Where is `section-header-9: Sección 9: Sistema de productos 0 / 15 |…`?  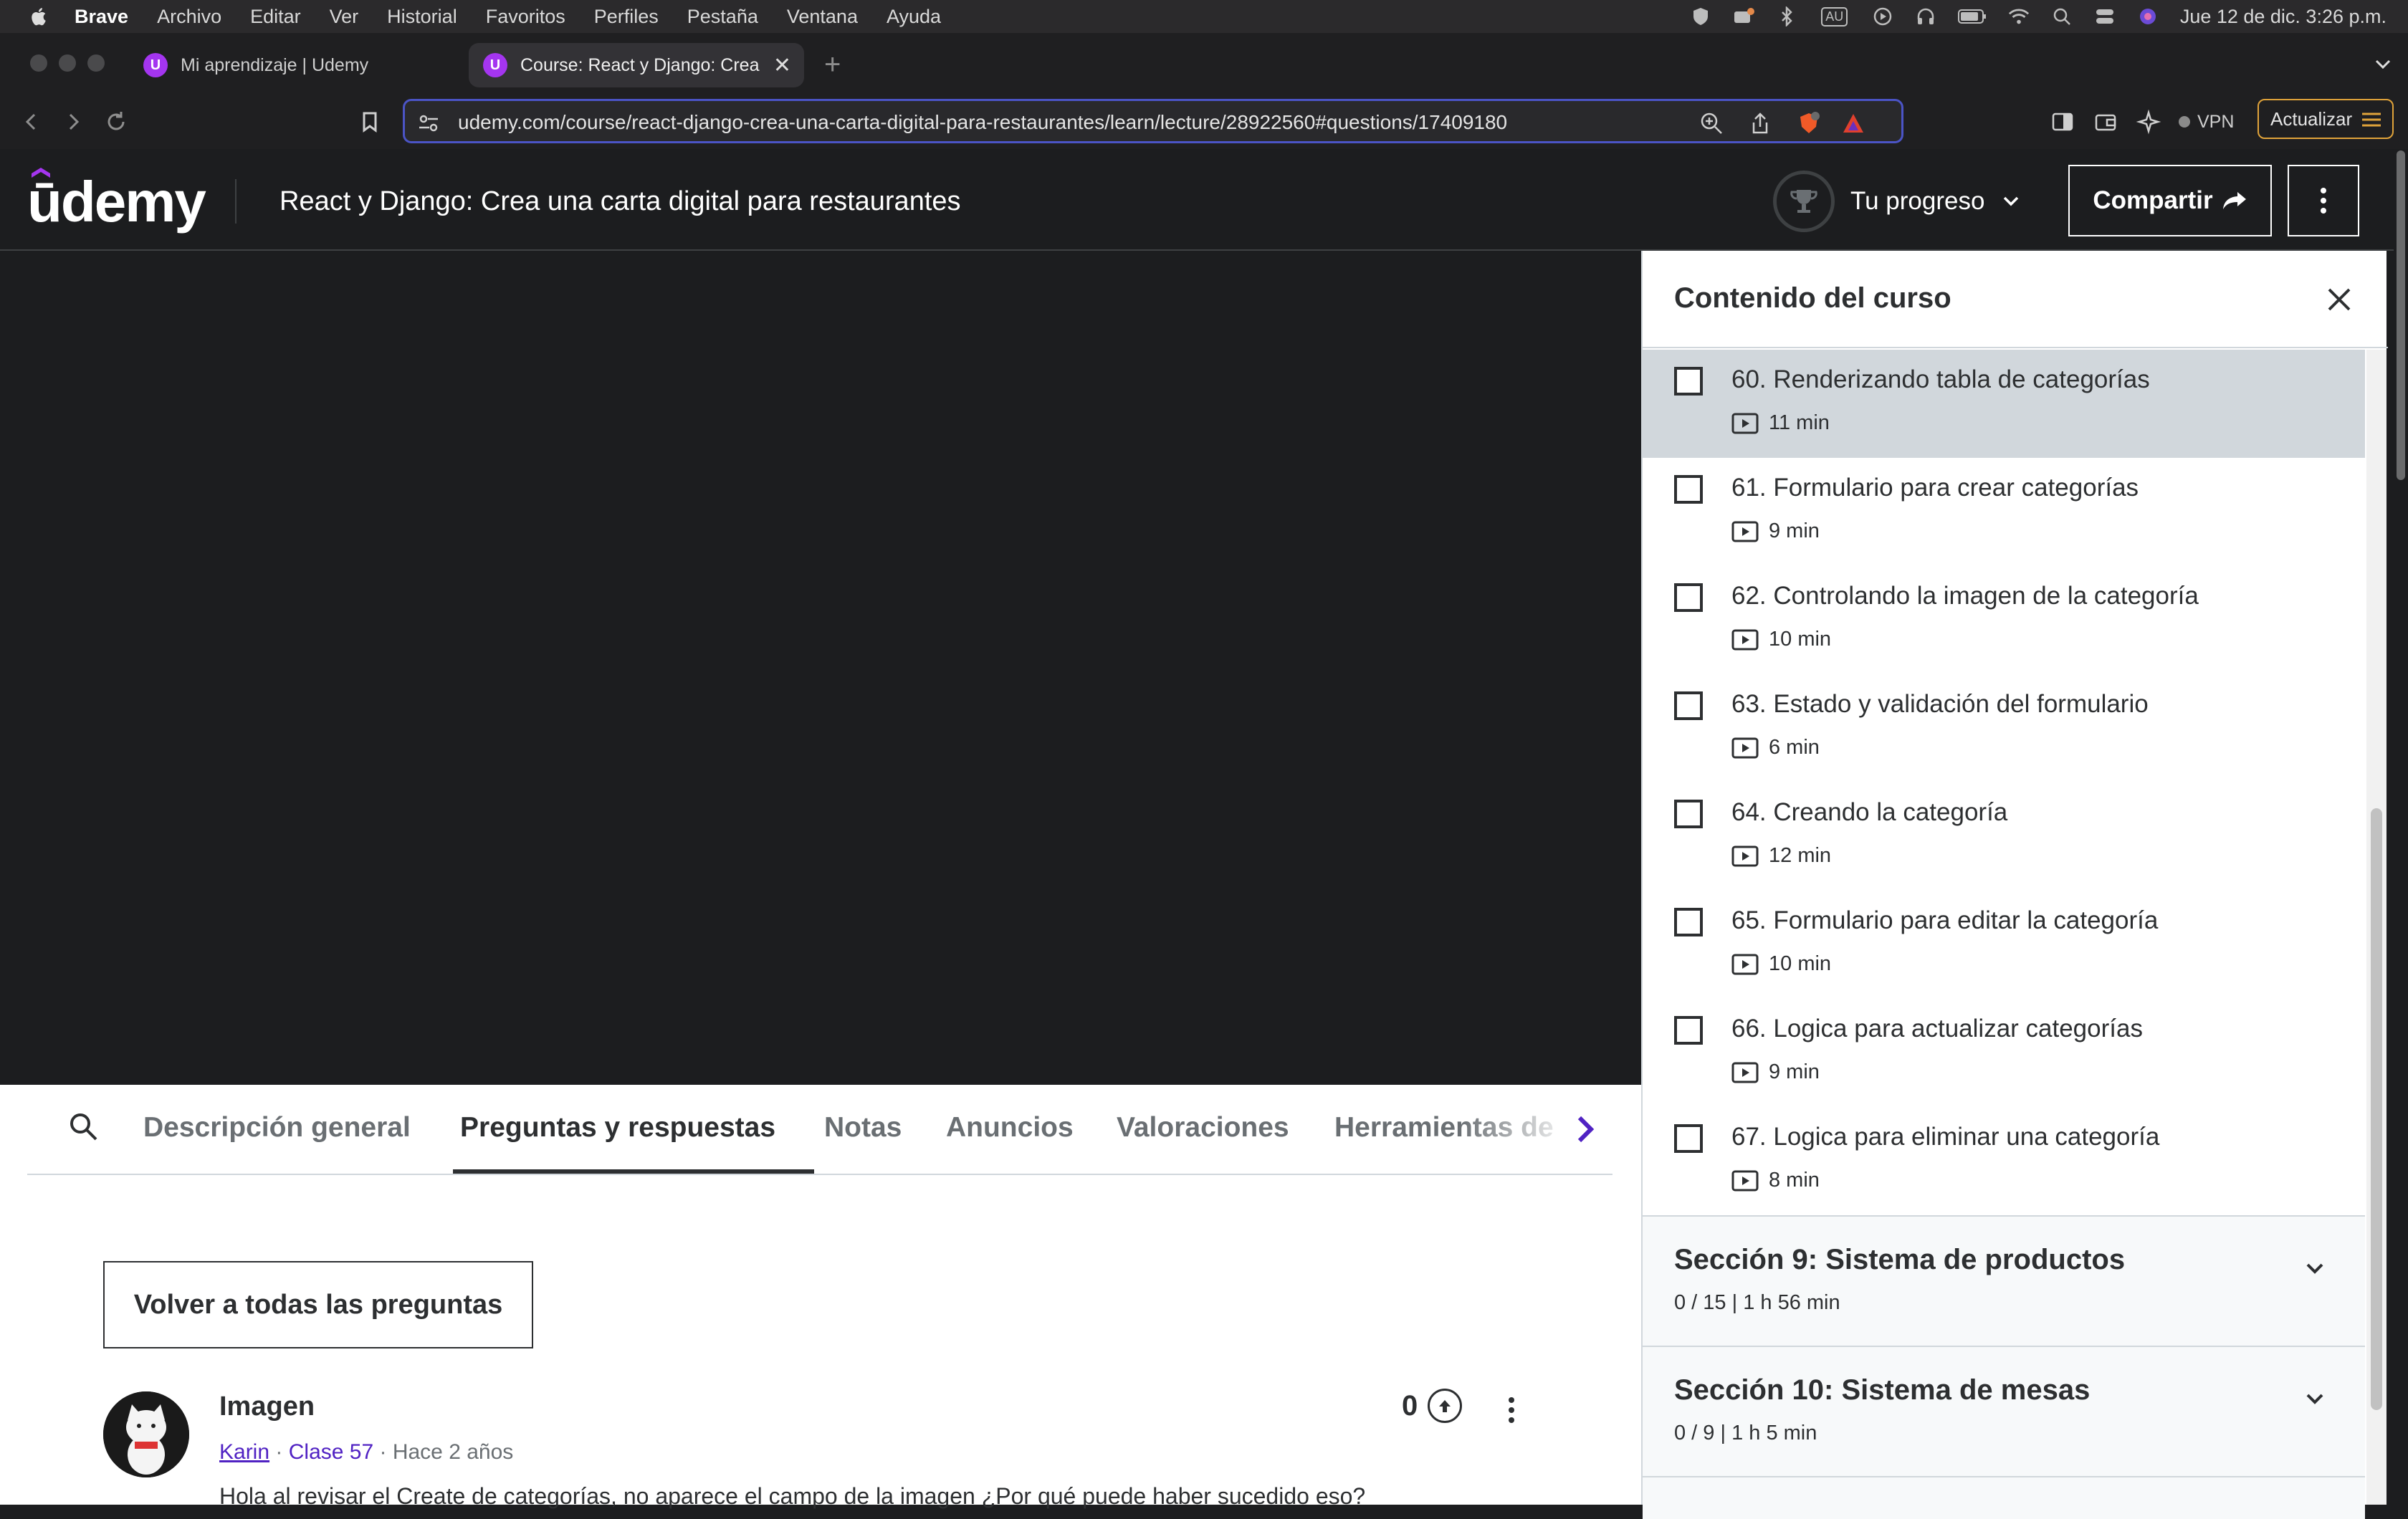 section-header-9: Sección 9: Sistema de productos 0 / 15 |… is located at coordinates (2004, 1280).